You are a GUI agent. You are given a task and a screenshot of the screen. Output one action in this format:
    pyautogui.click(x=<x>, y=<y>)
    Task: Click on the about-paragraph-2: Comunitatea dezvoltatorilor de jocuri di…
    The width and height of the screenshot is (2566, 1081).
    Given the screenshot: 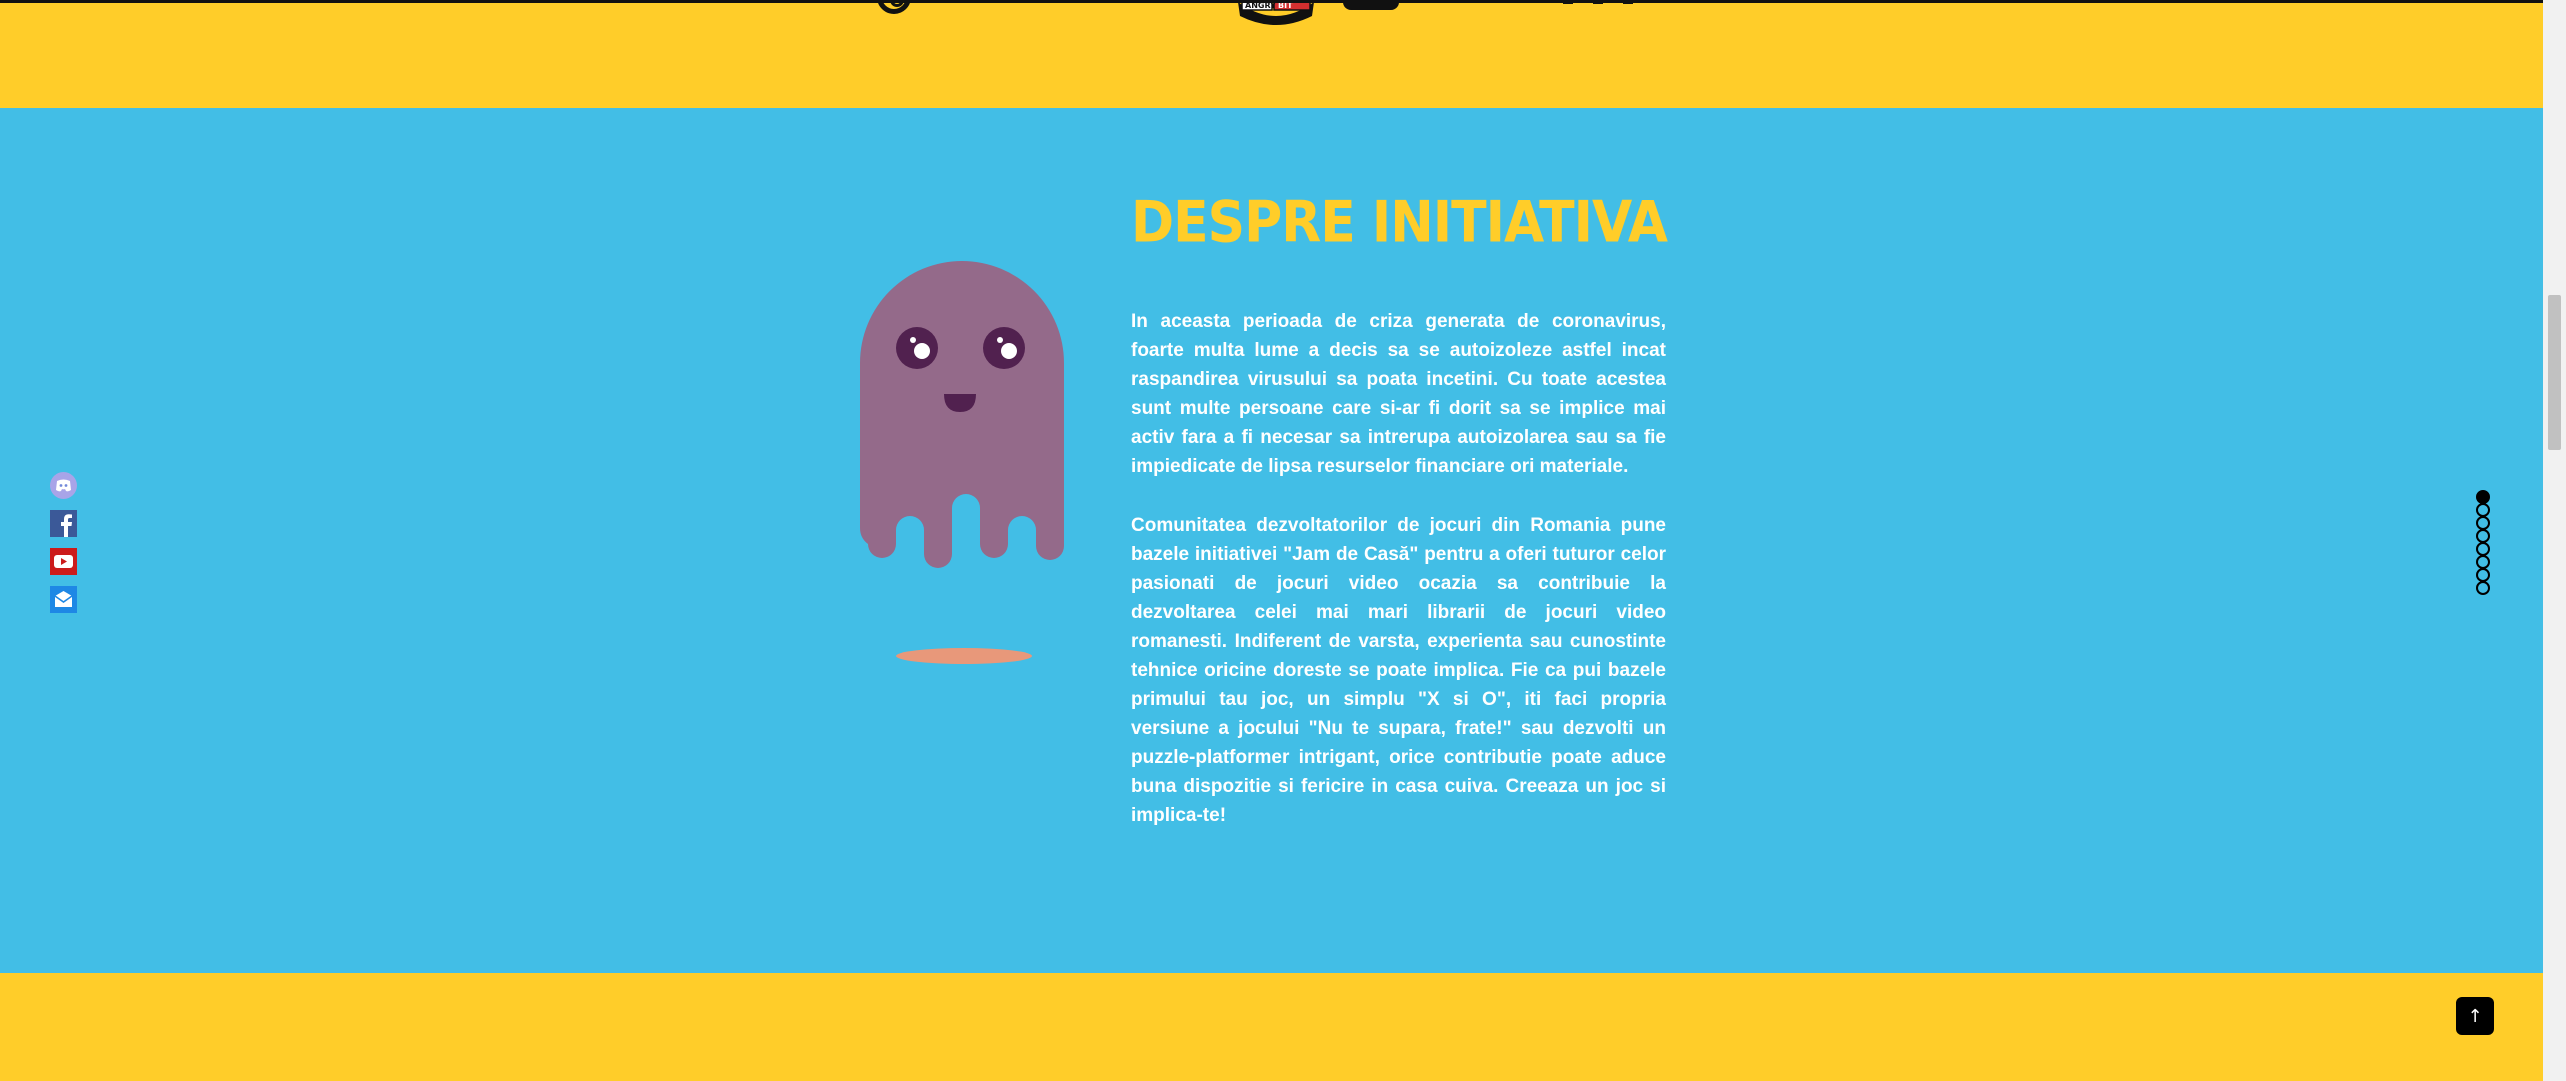 What is the action you would take?
    pyautogui.click(x=1398, y=670)
    